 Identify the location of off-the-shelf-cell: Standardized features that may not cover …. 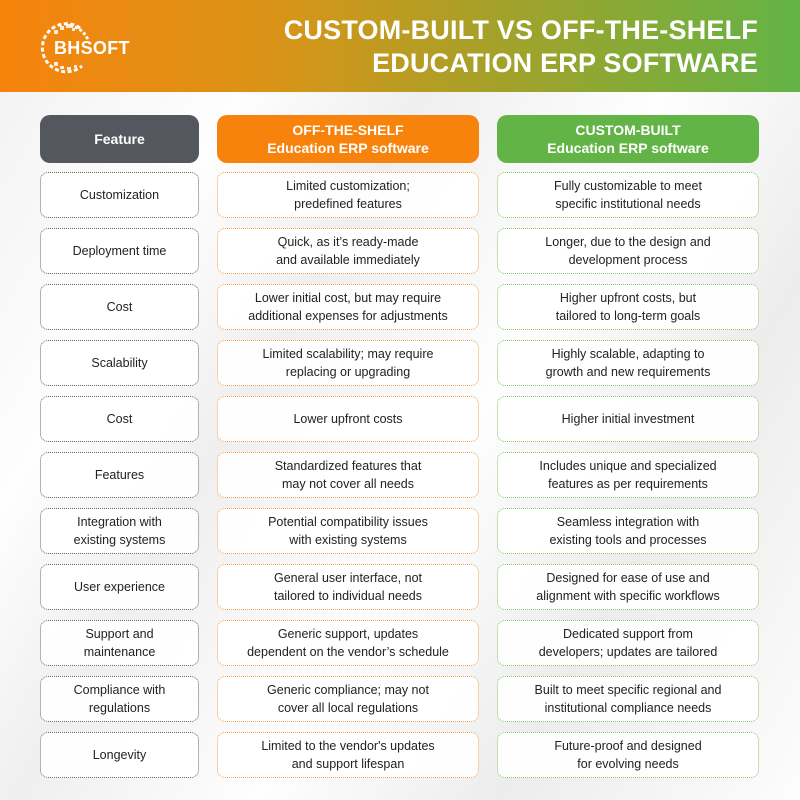
(348, 475).